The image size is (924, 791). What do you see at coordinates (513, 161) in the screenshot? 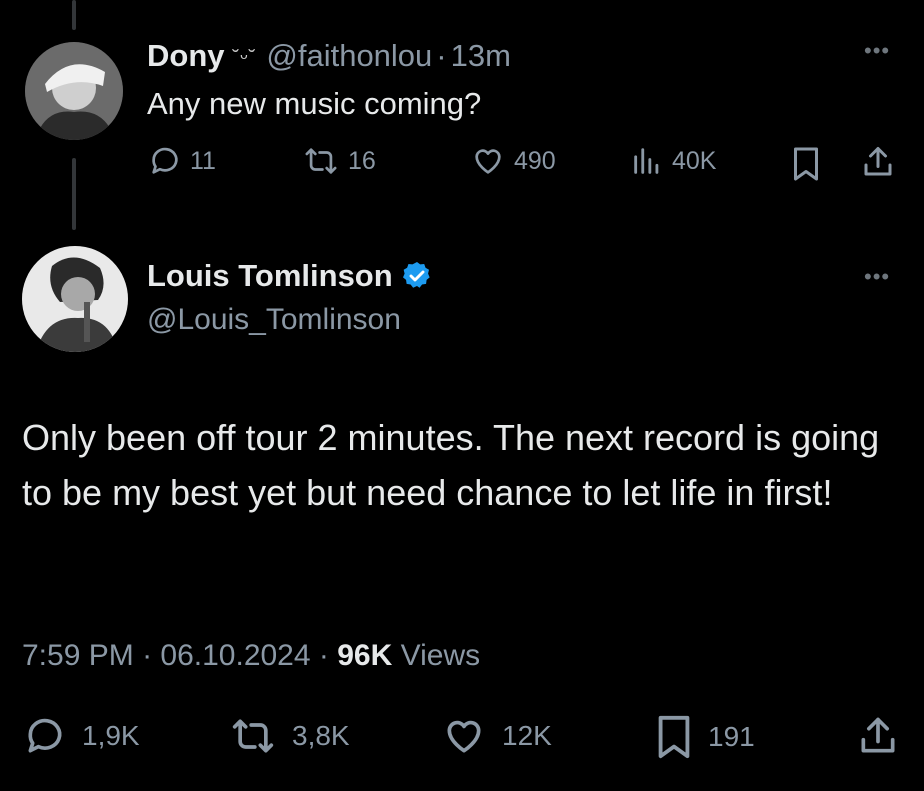
I see `parent-like-button: 490` at bounding box center [513, 161].